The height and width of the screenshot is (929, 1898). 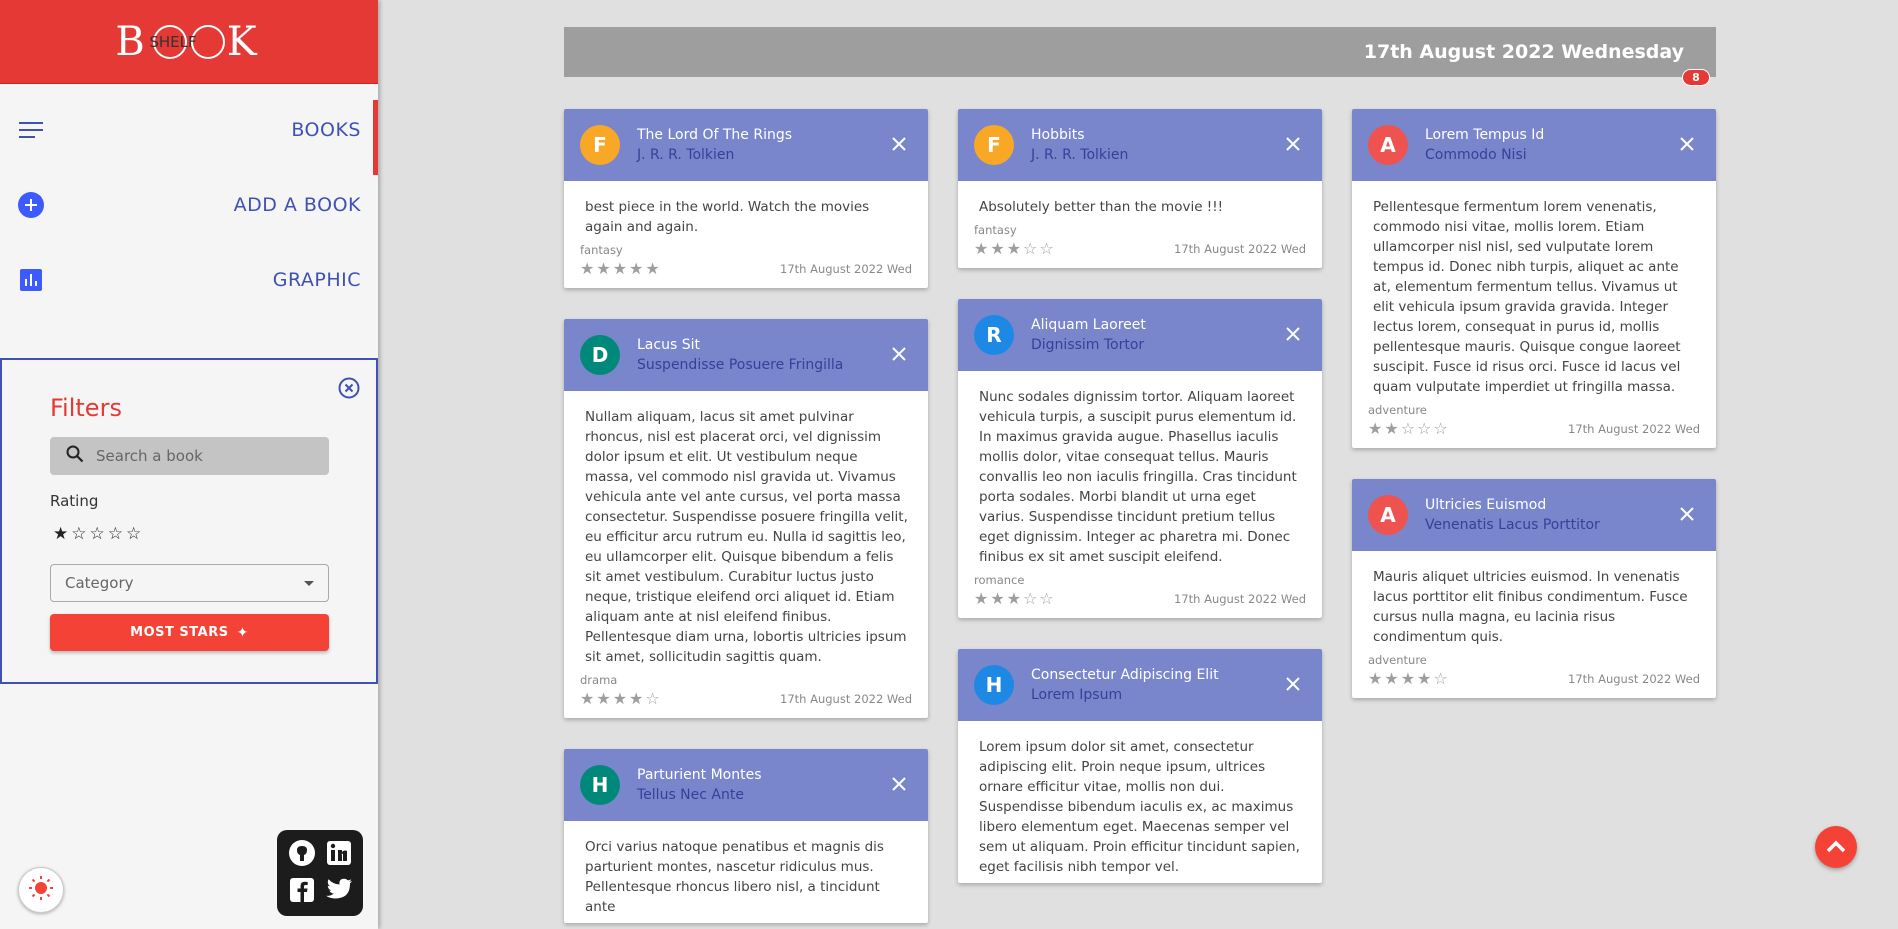 What do you see at coordinates (189, 279) in the screenshot?
I see `nav-graphic: GRAPHIC` at bounding box center [189, 279].